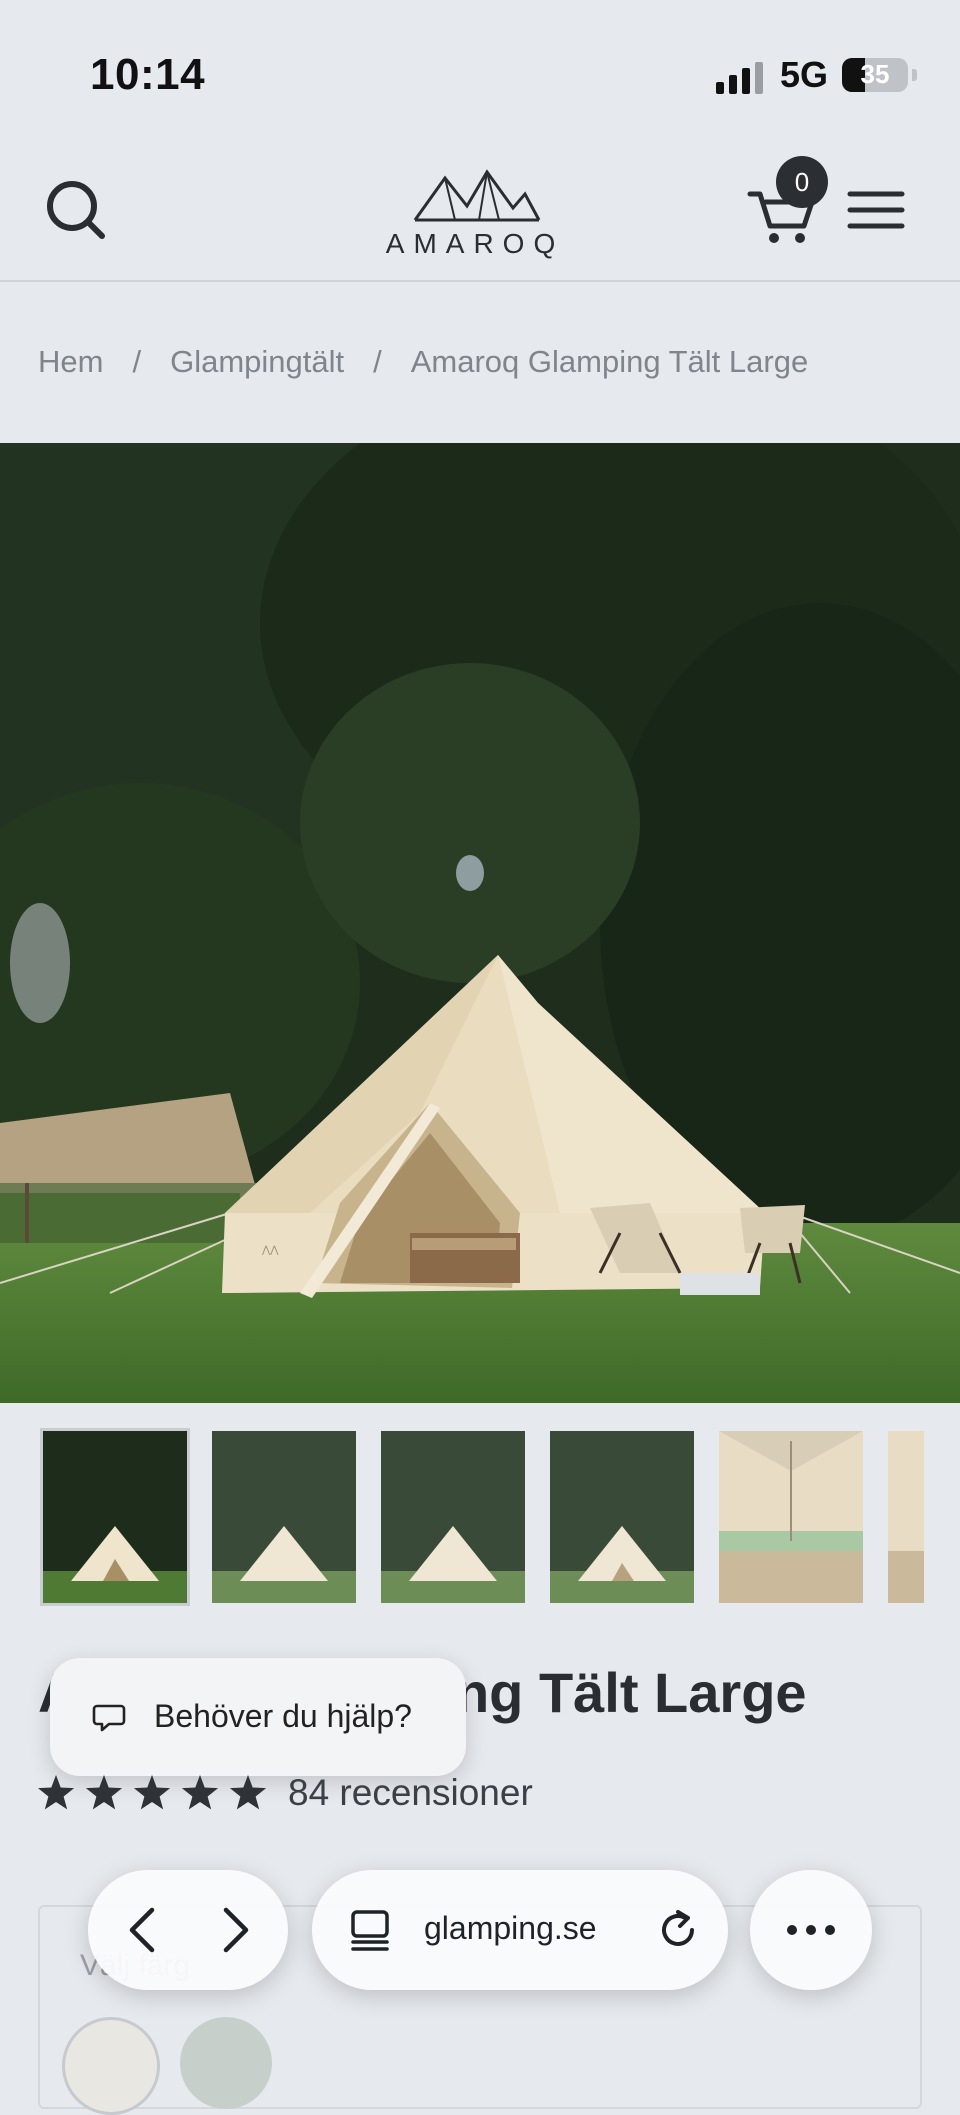 The height and width of the screenshot is (2115, 960). What do you see at coordinates (480, 75) in the screenshot?
I see `status-bar: 10:14 5G 35` at bounding box center [480, 75].